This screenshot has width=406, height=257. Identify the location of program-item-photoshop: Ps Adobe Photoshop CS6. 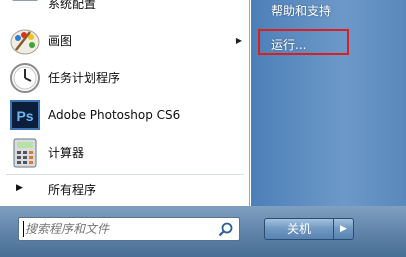
(125, 114).